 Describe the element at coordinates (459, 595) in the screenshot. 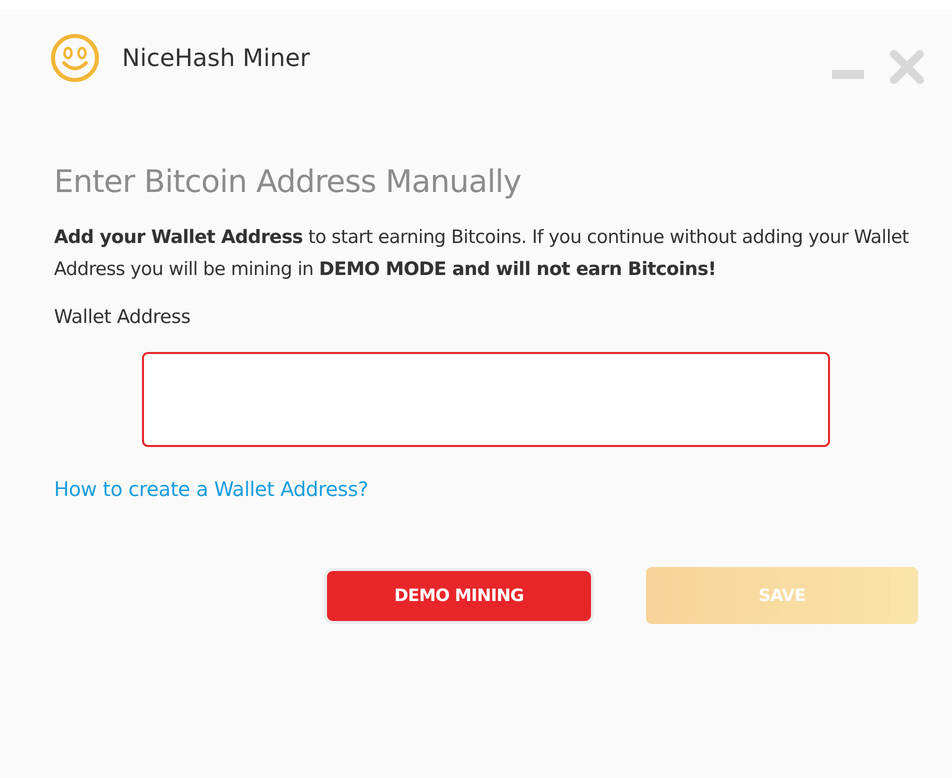

I see `demo-mining-button: DEMO MINING` at that location.